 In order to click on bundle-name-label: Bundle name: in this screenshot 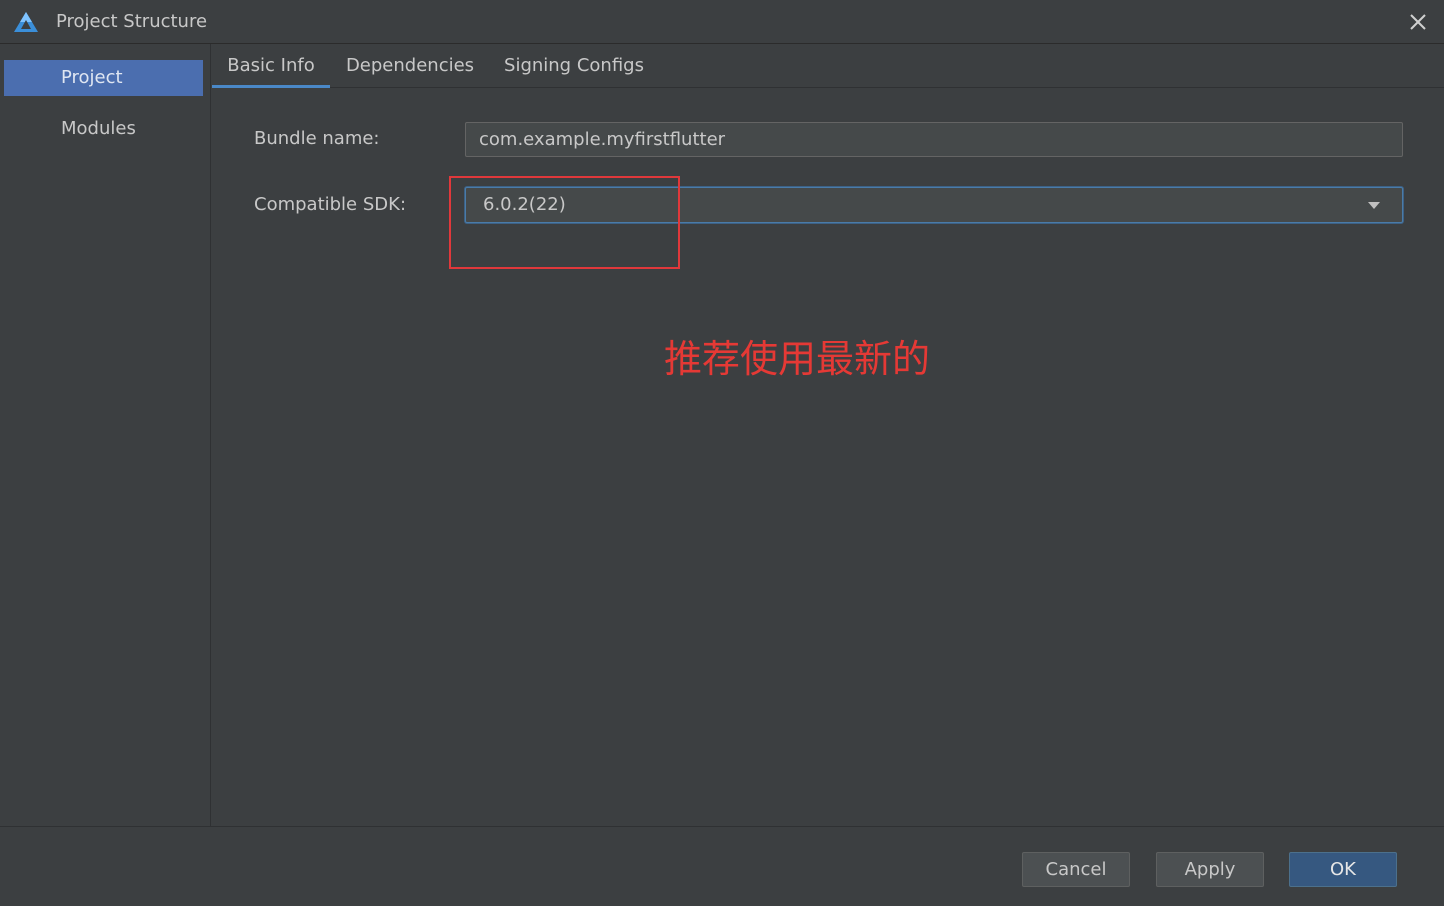, I will do `click(317, 138)`.